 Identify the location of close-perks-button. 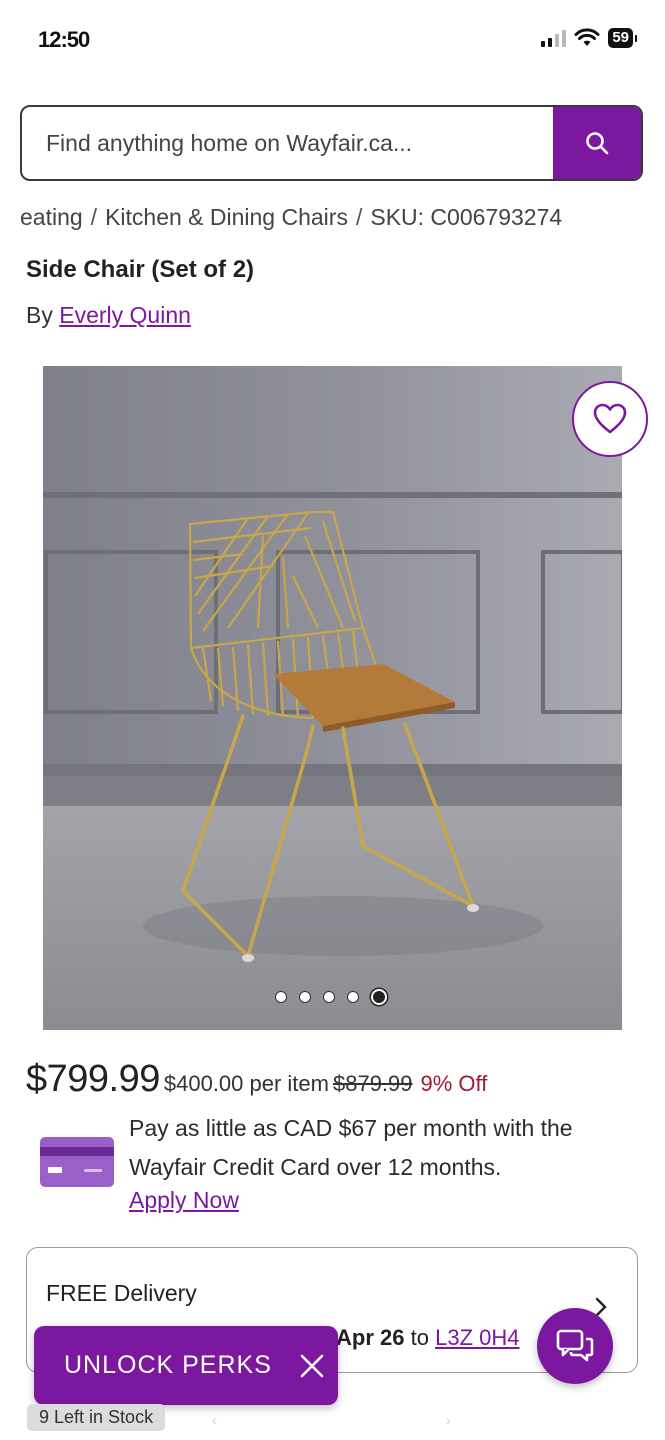
(312, 1366).